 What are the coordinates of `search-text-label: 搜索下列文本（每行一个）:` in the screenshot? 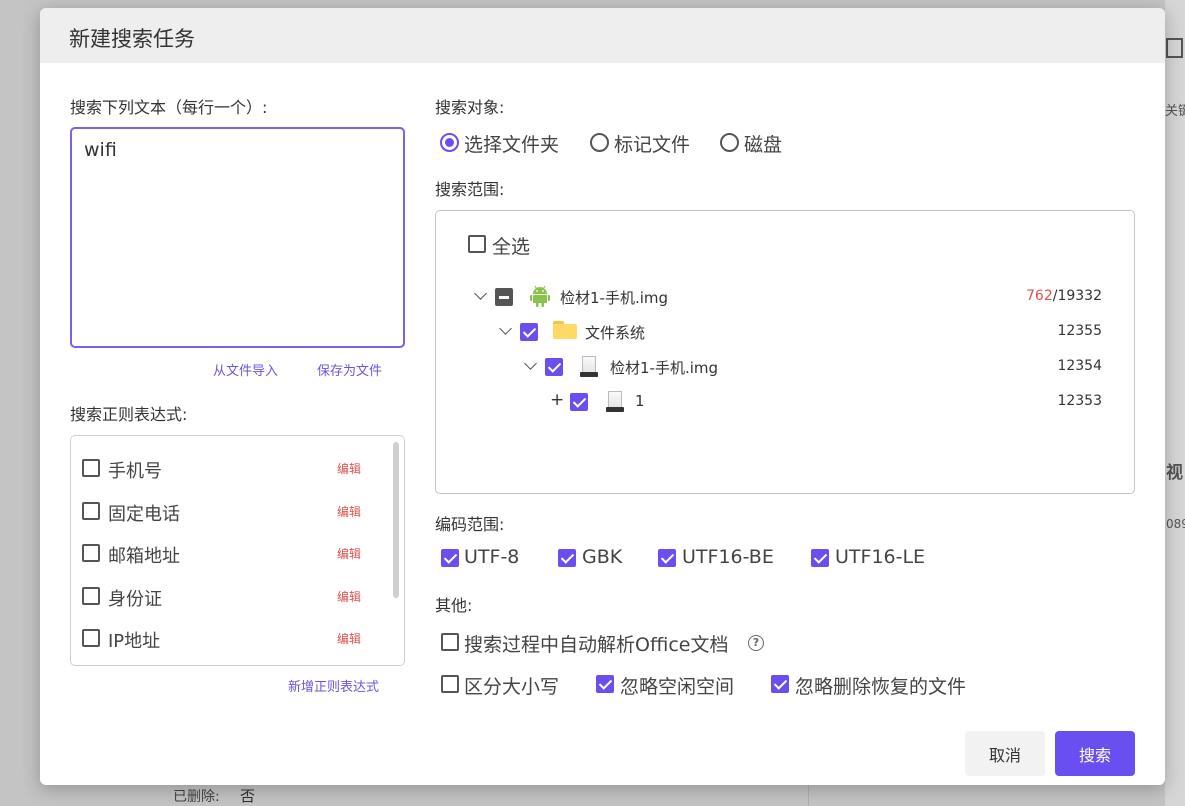 It's located at (169, 107).